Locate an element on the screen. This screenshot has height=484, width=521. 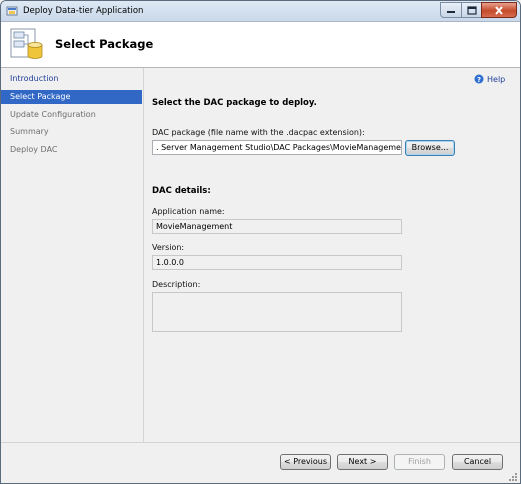
page-title: Select Package is located at coordinates (104, 44).